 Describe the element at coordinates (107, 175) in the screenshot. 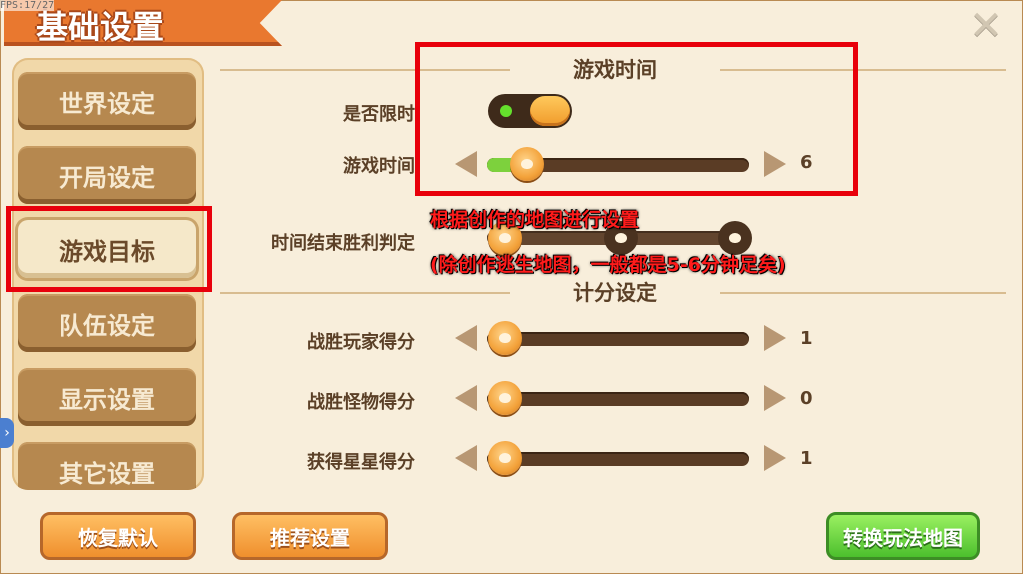

I see `sidebar-item-opening: 开局设定` at that location.